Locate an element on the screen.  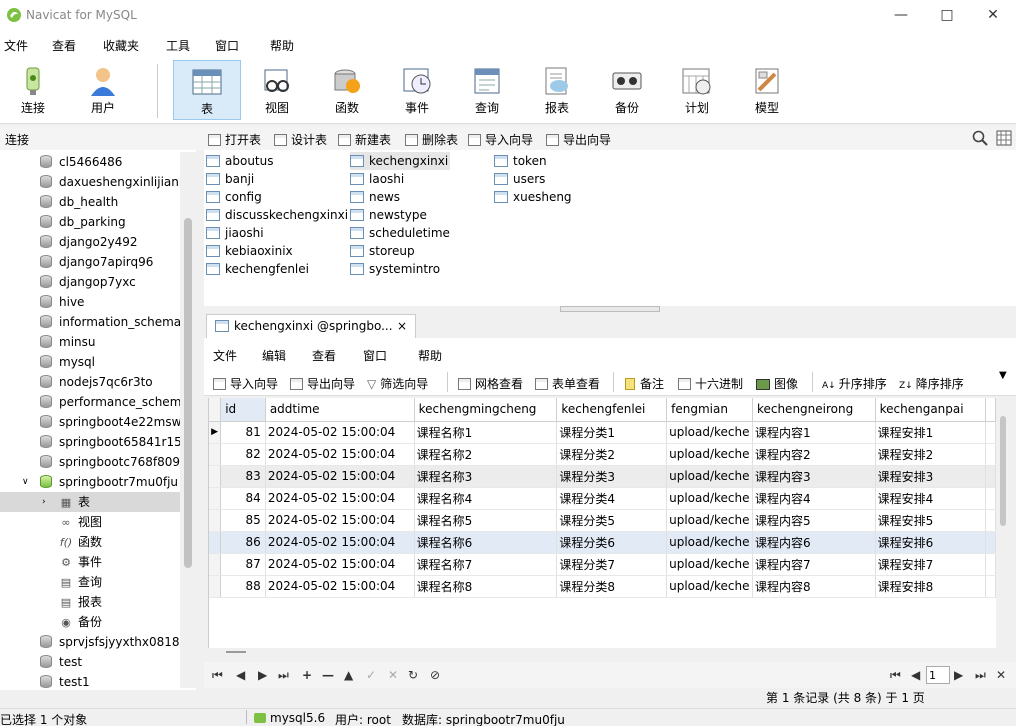
toolbar-backup-button: 备份 is located at coordinates (627, 90).